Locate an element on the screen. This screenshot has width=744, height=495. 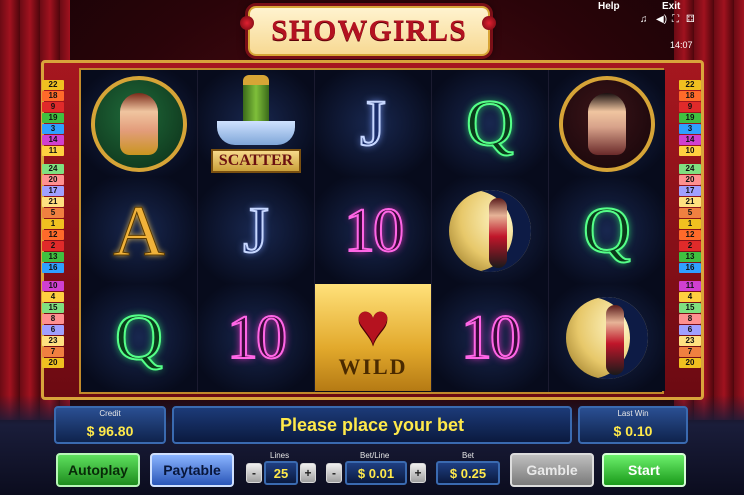
last-win-value: $ 0.10 is located at coordinates (633, 431).